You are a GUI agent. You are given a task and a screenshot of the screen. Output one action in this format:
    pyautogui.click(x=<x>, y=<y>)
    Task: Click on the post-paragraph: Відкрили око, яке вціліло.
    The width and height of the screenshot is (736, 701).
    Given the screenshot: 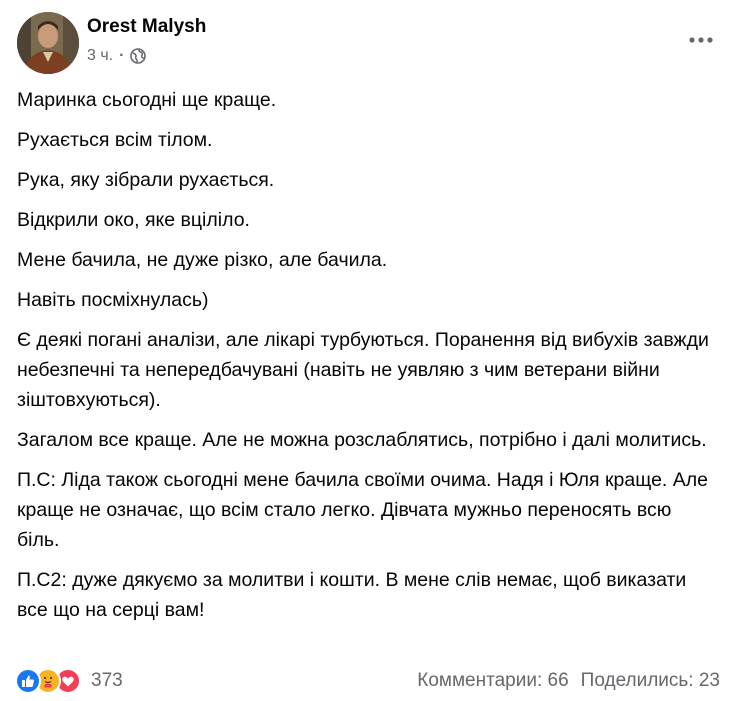 What is the action you would take?
    pyautogui.click(x=133, y=220)
    